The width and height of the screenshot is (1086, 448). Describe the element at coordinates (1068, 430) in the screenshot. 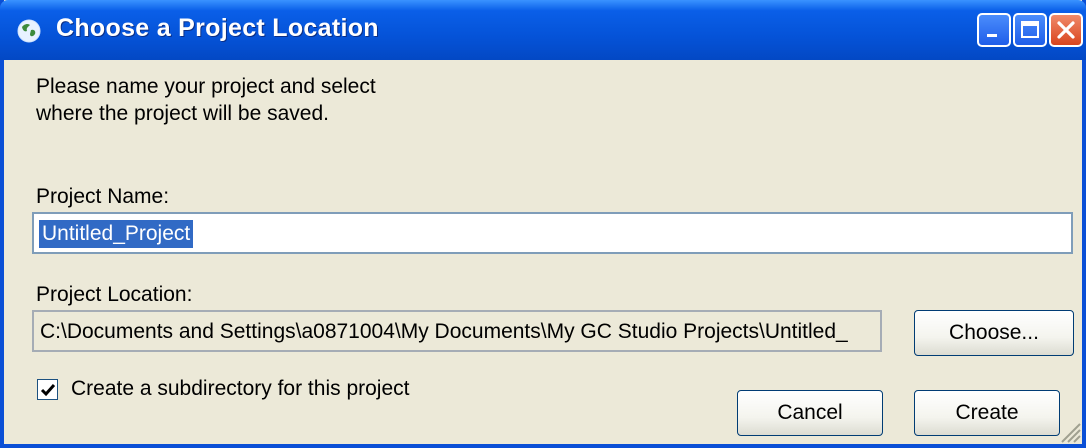

I see `resize-grip-icon` at that location.